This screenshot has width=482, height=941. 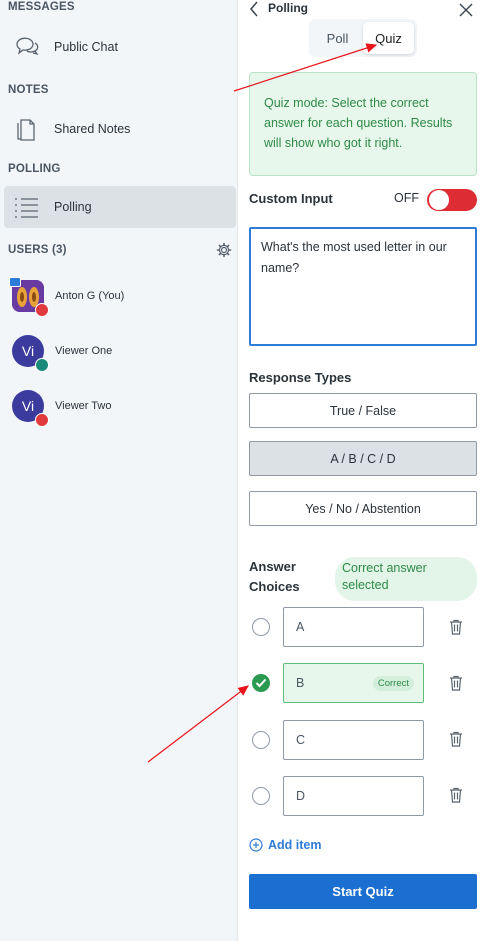 I want to click on close-icon, so click(x=466, y=10).